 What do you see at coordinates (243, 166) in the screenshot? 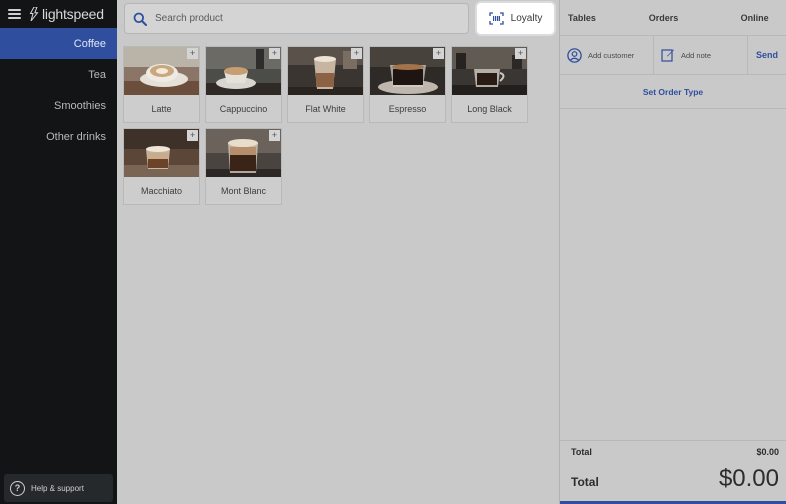
I see `product-tile-mont-blanc: + Mont Blanc` at bounding box center [243, 166].